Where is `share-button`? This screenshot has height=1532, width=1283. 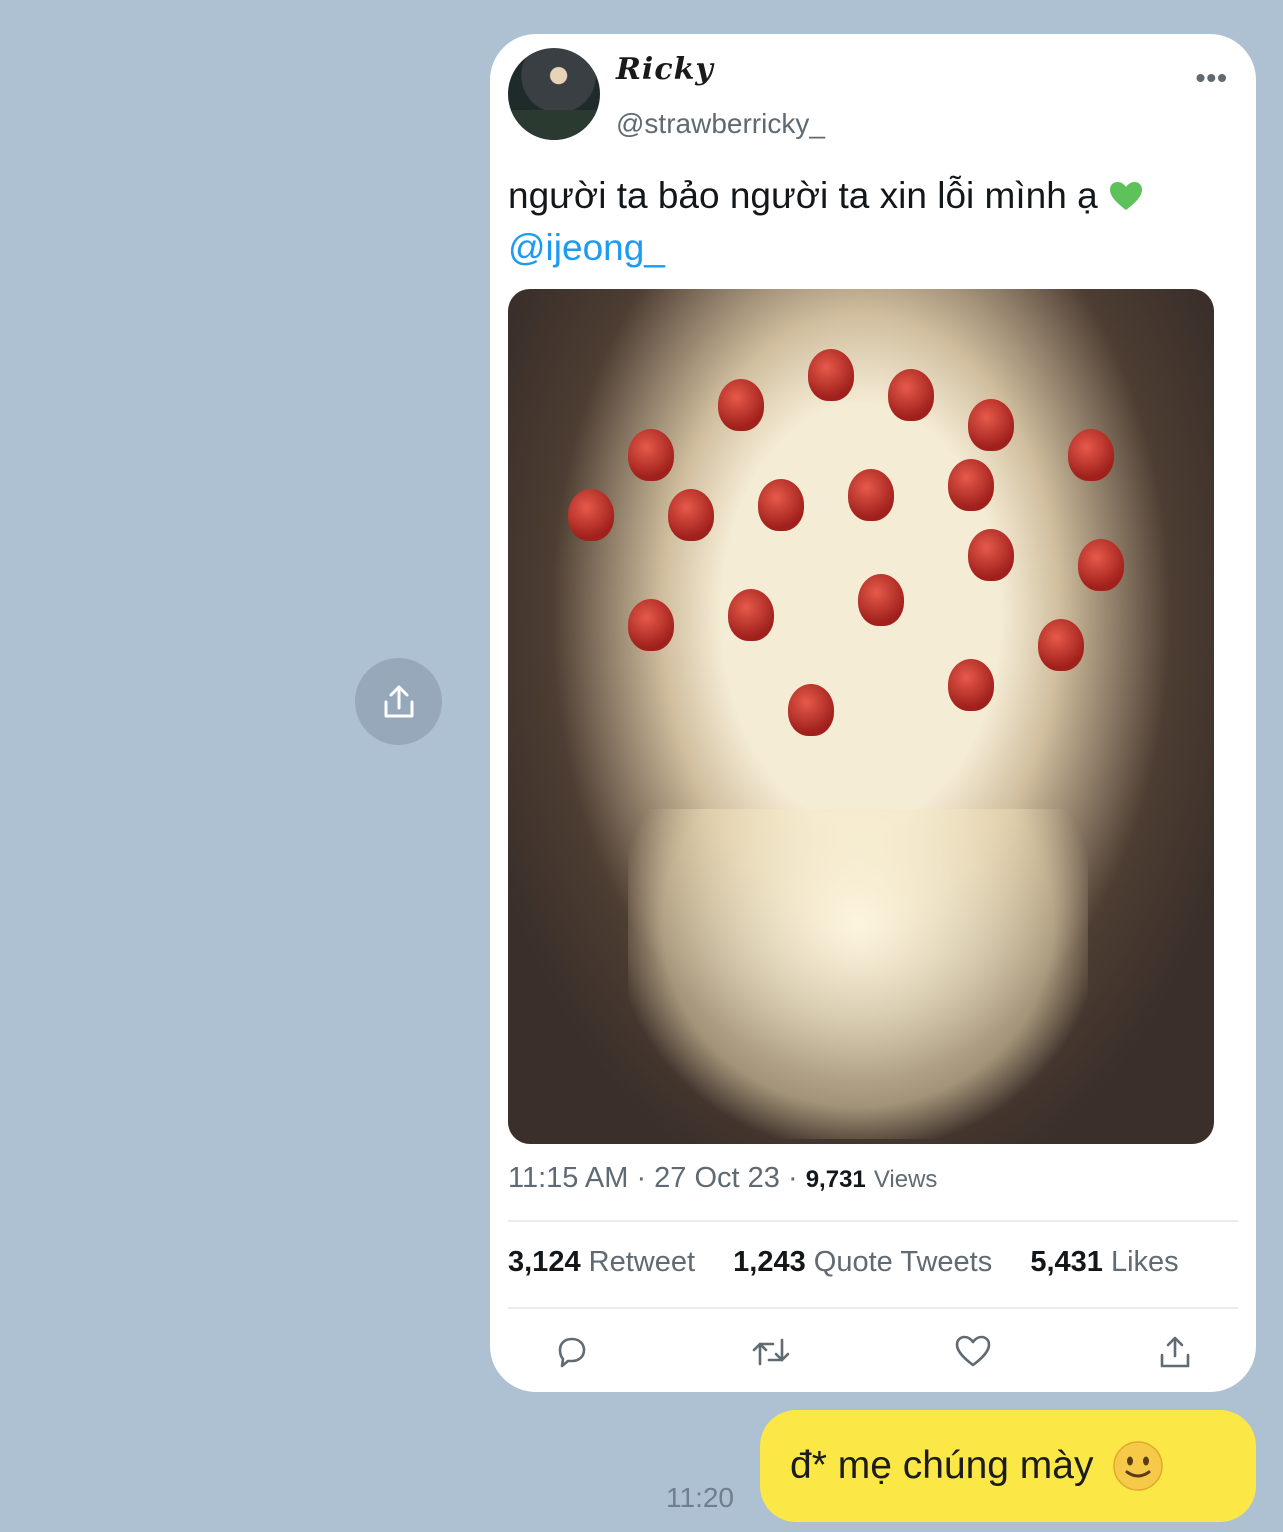 share-button is located at coordinates (1175, 1352).